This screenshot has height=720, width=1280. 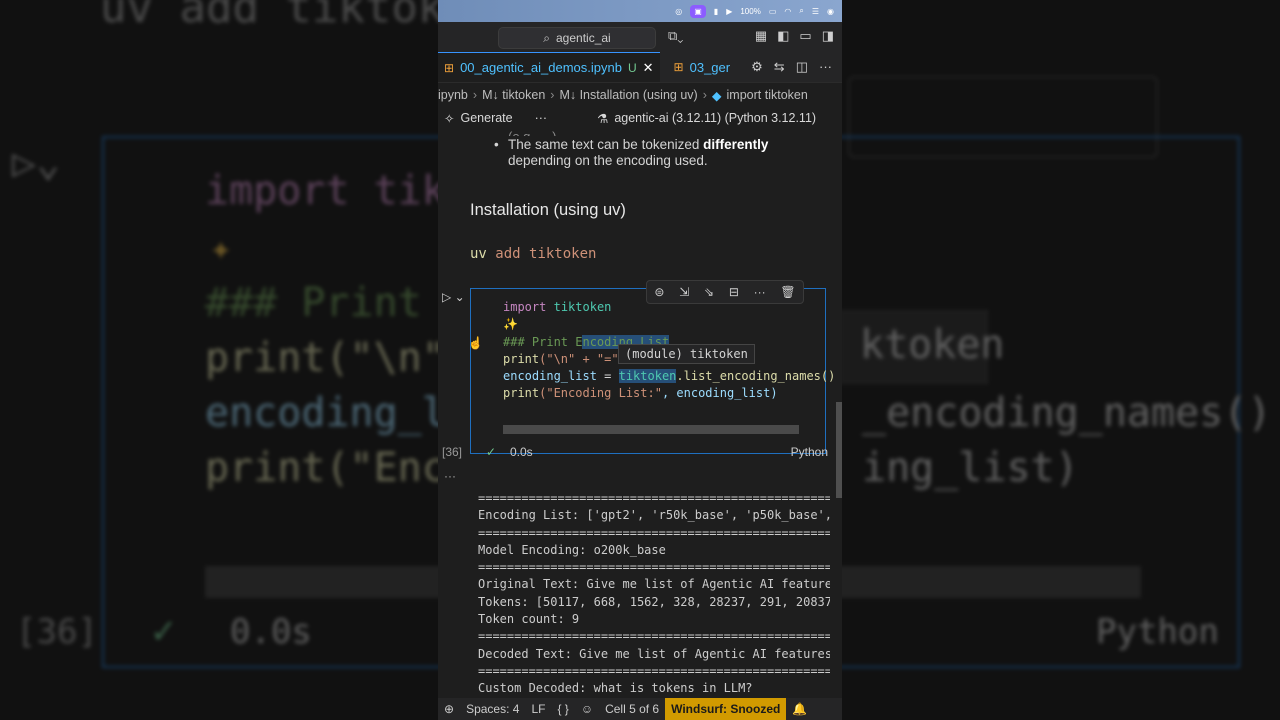 What do you see at coordinates (716, 11) in the screenshot?
I see `clipboard-icon: ▮` at bounding box center [716, 11].